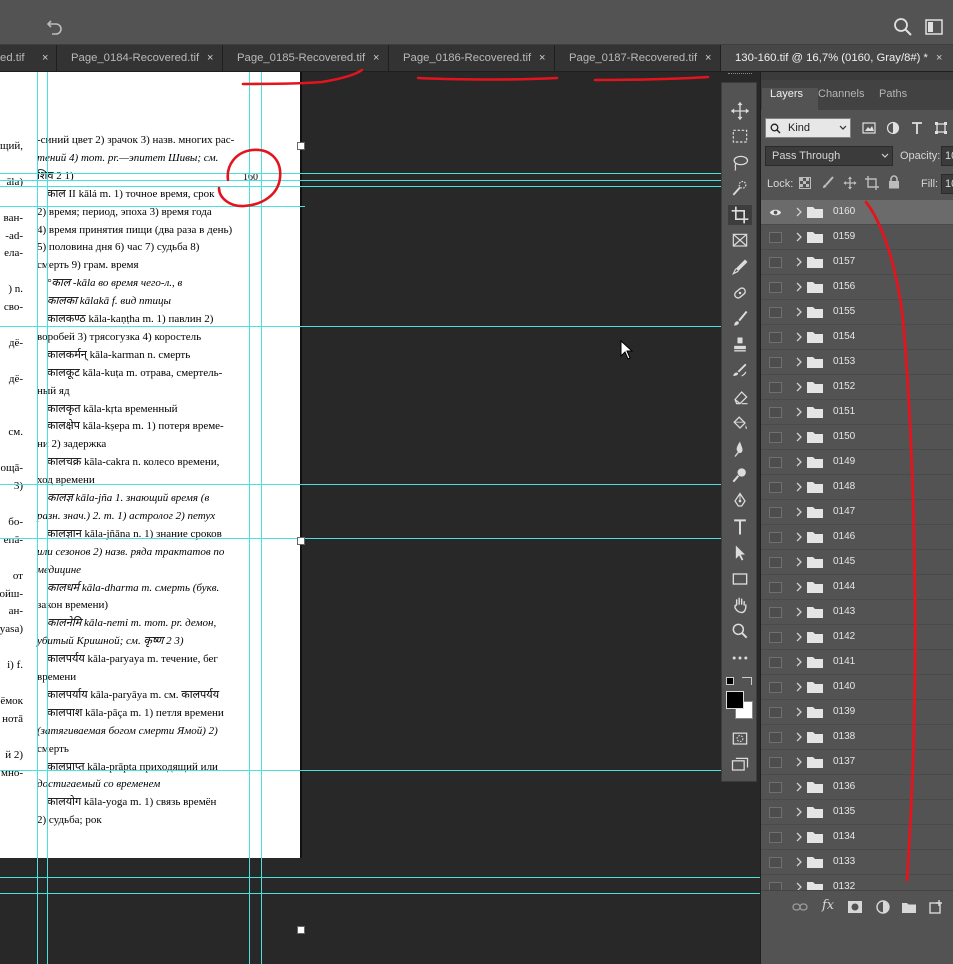 The image size is (953, 964). I want to click on fill-input: 10, so click(947, 184).